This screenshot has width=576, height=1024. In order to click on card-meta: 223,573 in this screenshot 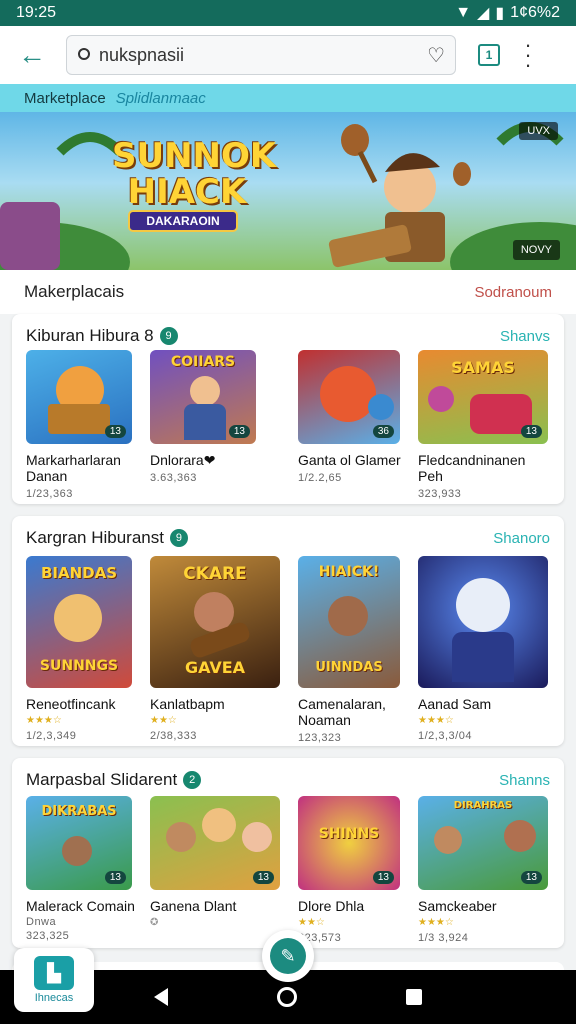, I will do `click(320, 938)`.